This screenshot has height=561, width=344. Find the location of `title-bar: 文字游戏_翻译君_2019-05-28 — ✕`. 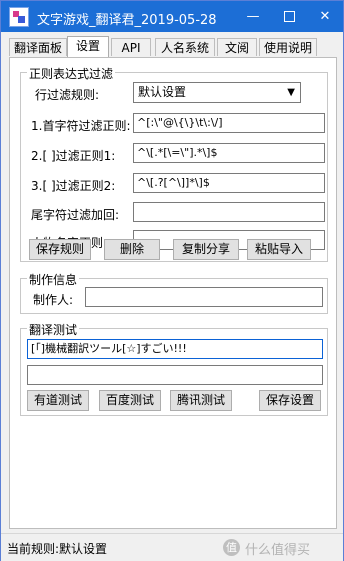

title-bar: 文字游戏_翻译君_2019-05-28 — ✕ is located at coordinates (172, 16).